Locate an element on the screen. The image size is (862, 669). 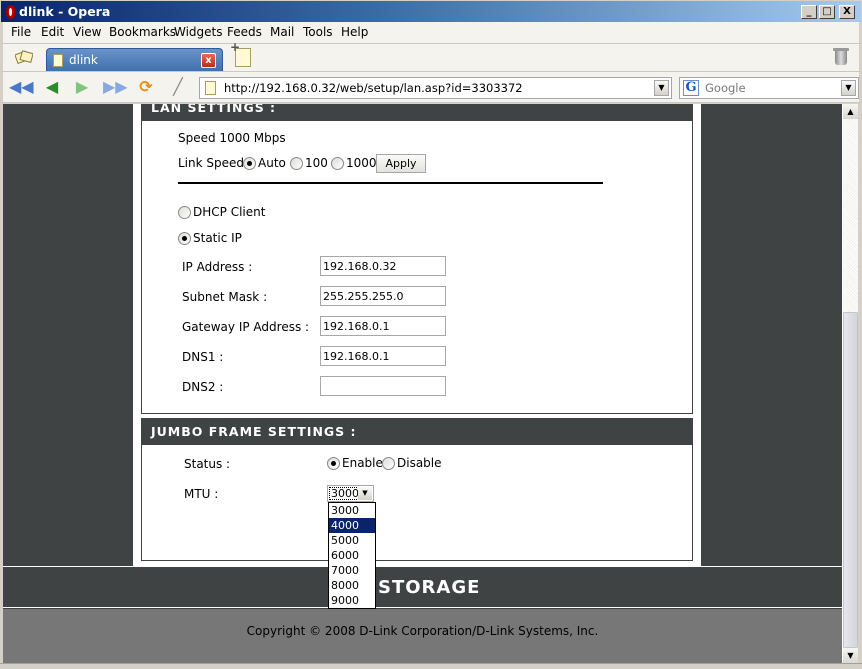
menu-mail: Mail is located at coordinates (282, 32).